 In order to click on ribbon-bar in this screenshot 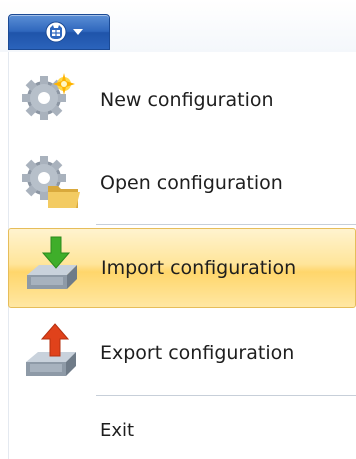, I will do `click(178, 26)`.